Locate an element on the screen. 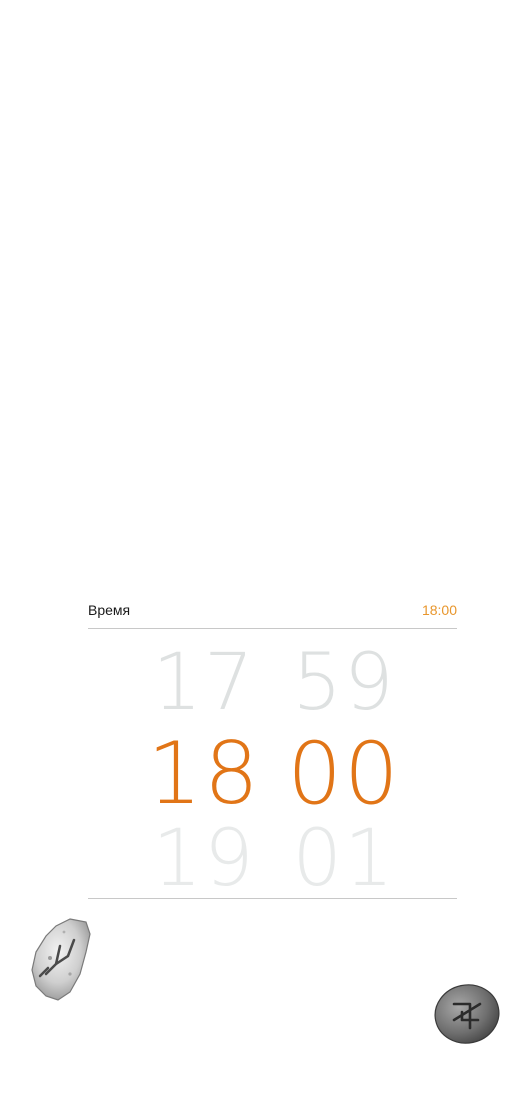 This screenshot has height=1111, width=524. hour-next: 19 is located at coordinates (204, 856).